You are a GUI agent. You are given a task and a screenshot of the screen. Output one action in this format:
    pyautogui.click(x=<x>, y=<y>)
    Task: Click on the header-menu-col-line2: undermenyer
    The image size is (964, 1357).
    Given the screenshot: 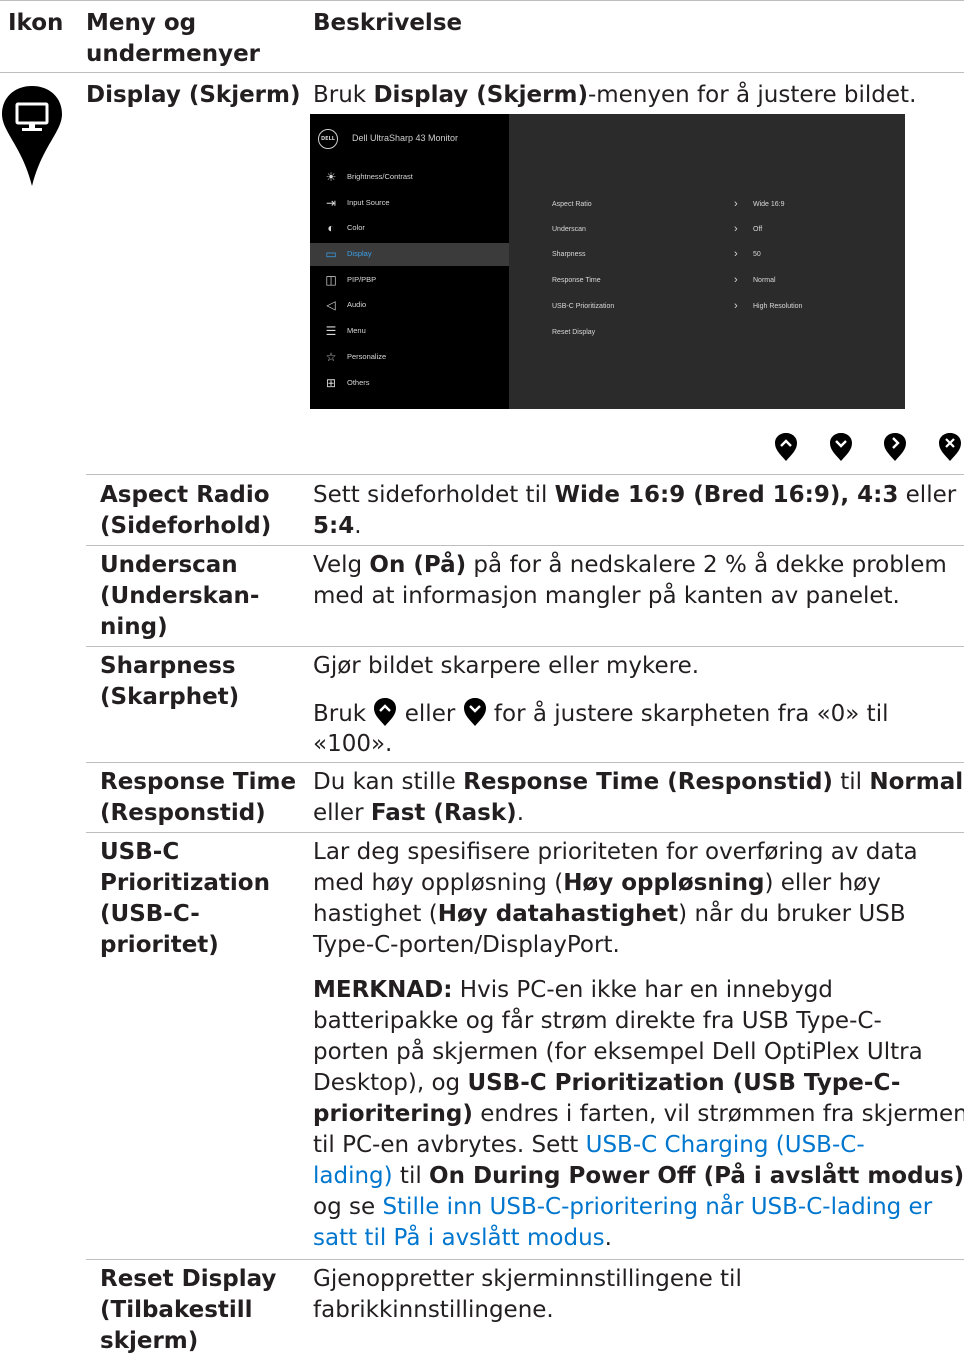 What is the action you would take?
    pyautogui.click(x=173, y=54)
    